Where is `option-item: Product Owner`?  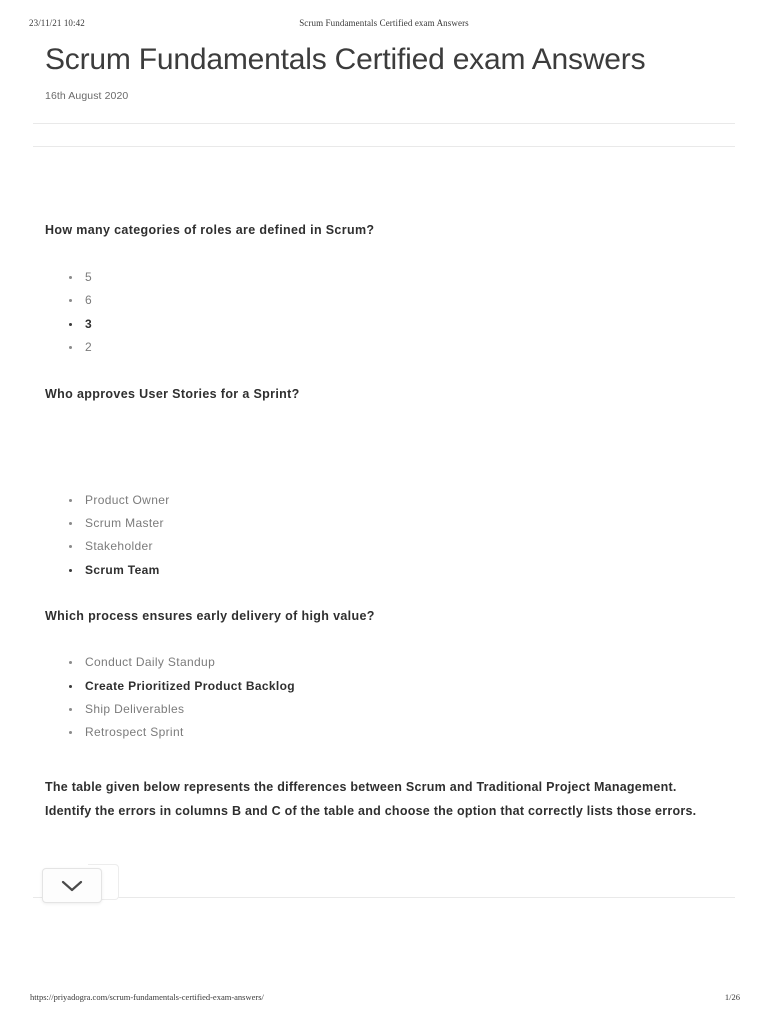
option-item: Product Owner is located at coordinates (384, 500).